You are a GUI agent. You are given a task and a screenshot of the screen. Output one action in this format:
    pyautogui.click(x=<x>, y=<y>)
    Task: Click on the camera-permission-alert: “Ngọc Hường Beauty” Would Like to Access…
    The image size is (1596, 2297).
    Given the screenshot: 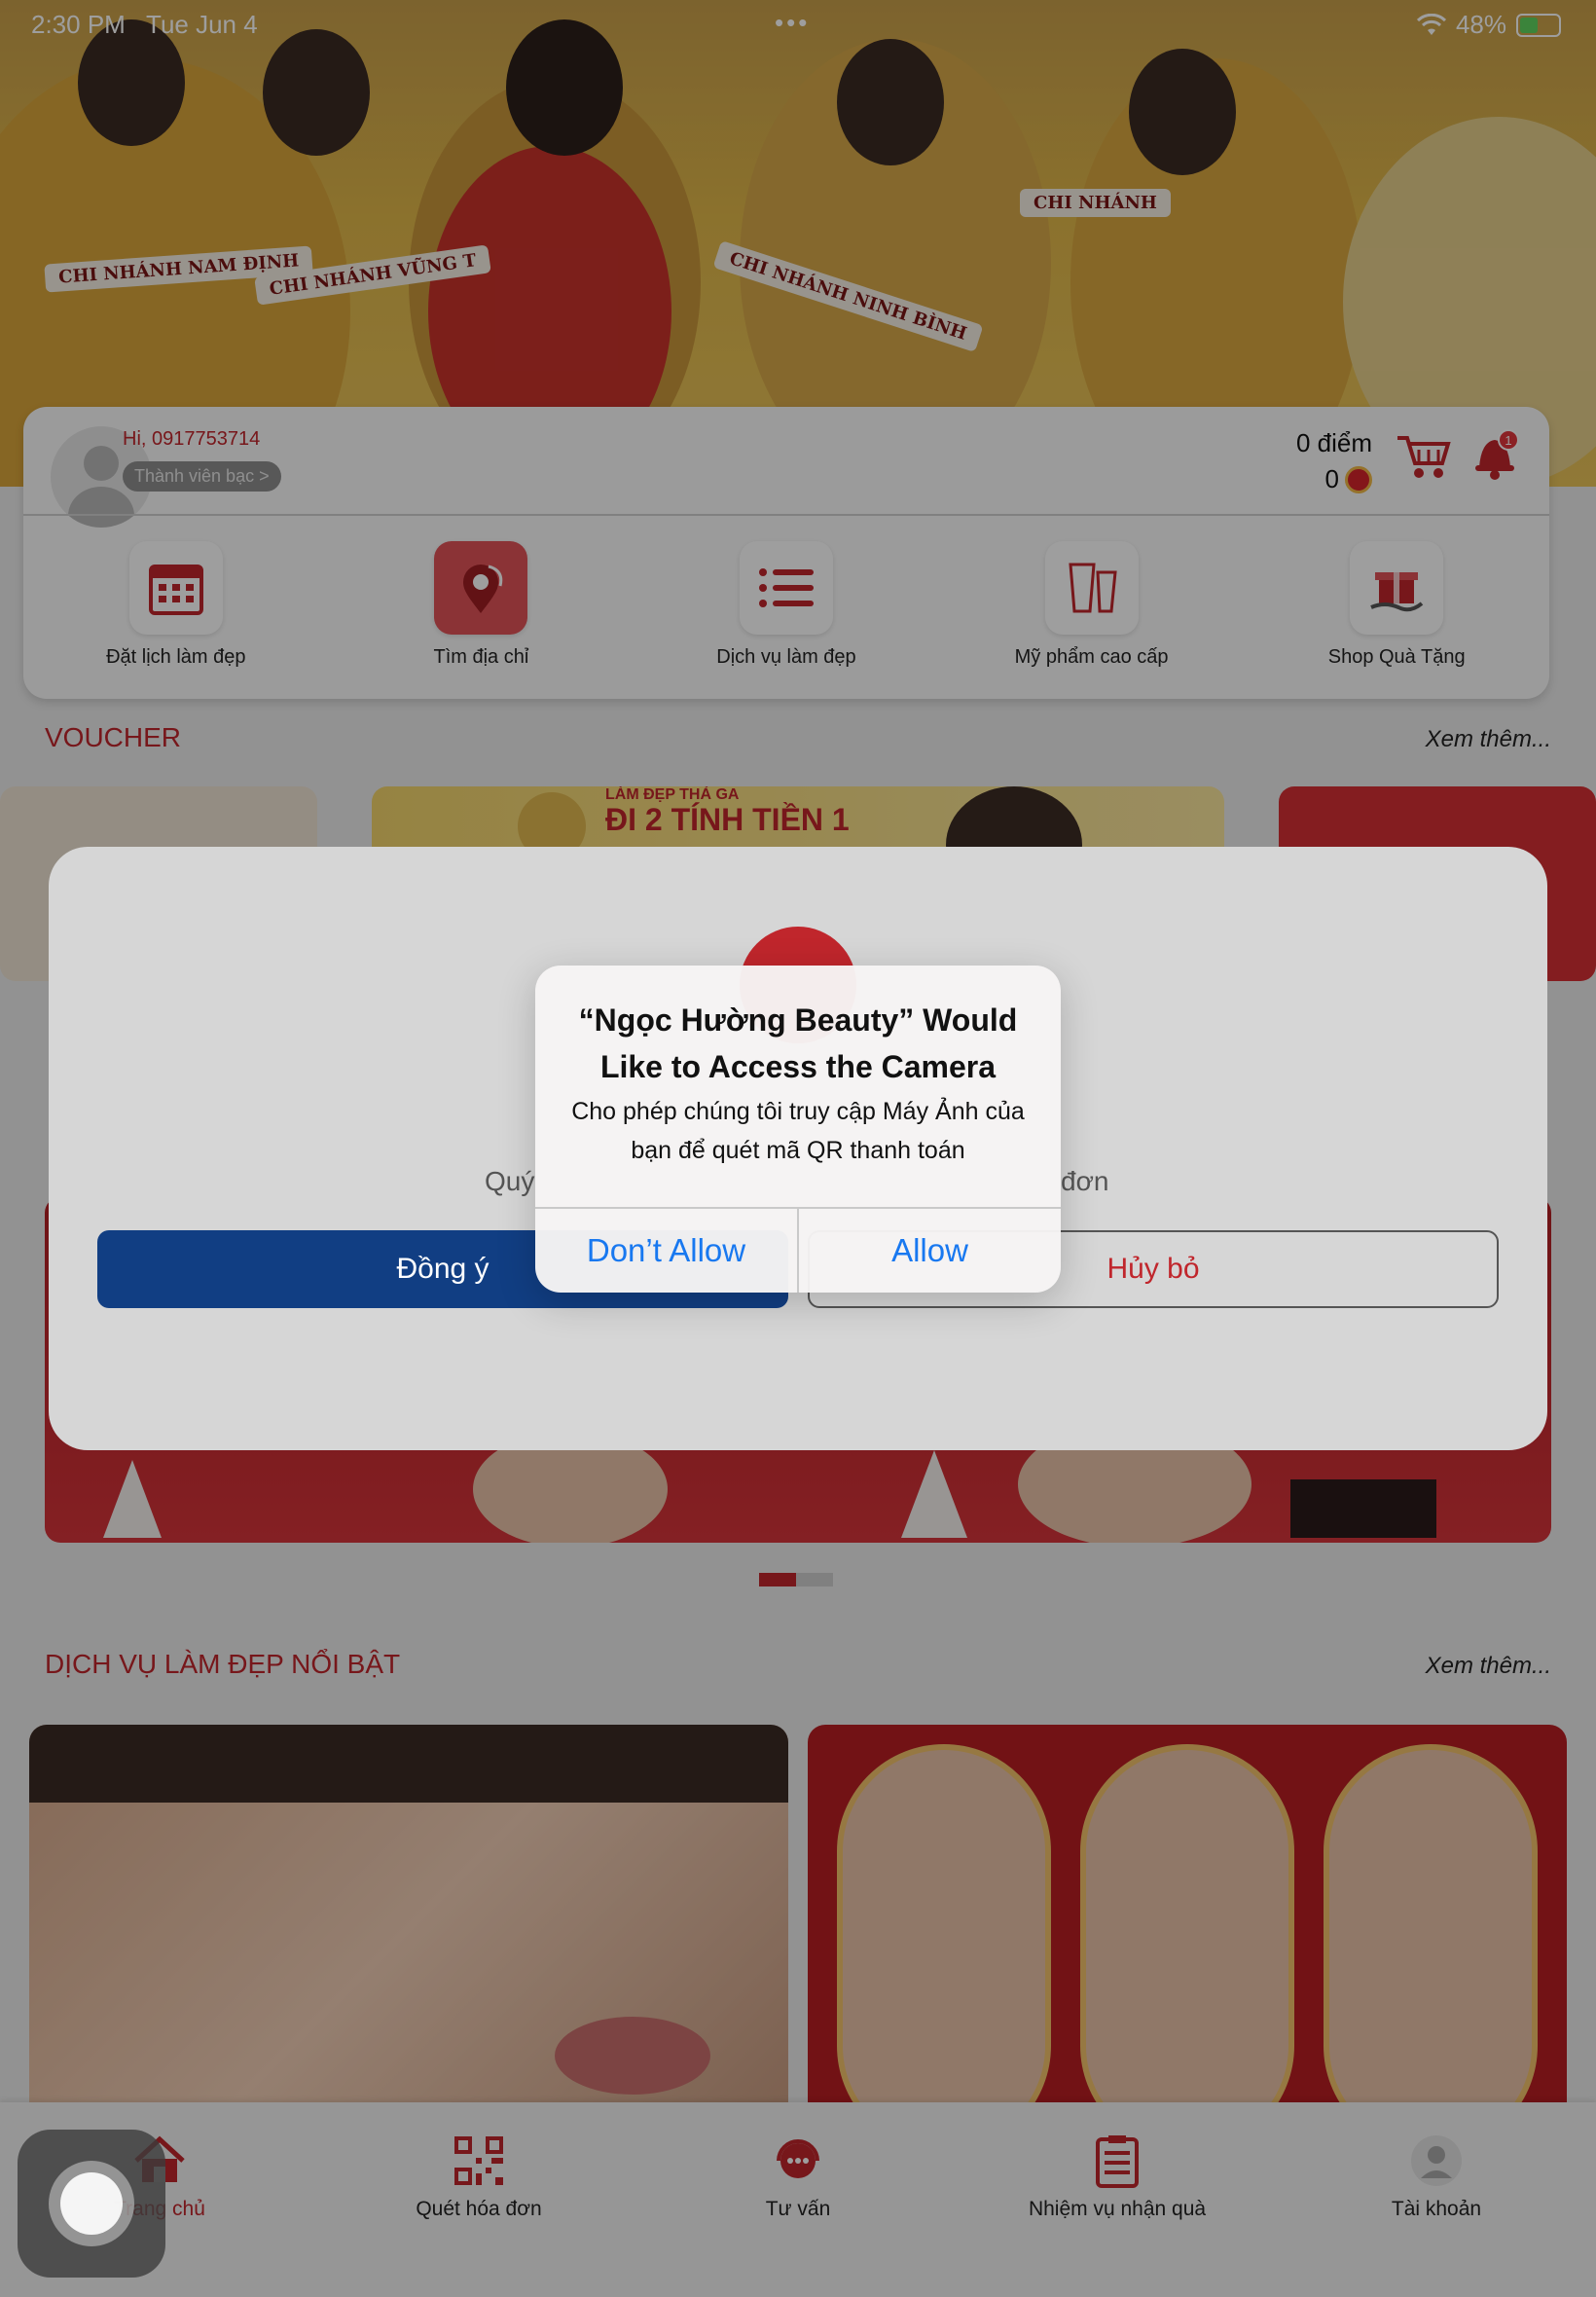 What is the action you would take?
    pyautogui.click(x=798, y=1129)
    